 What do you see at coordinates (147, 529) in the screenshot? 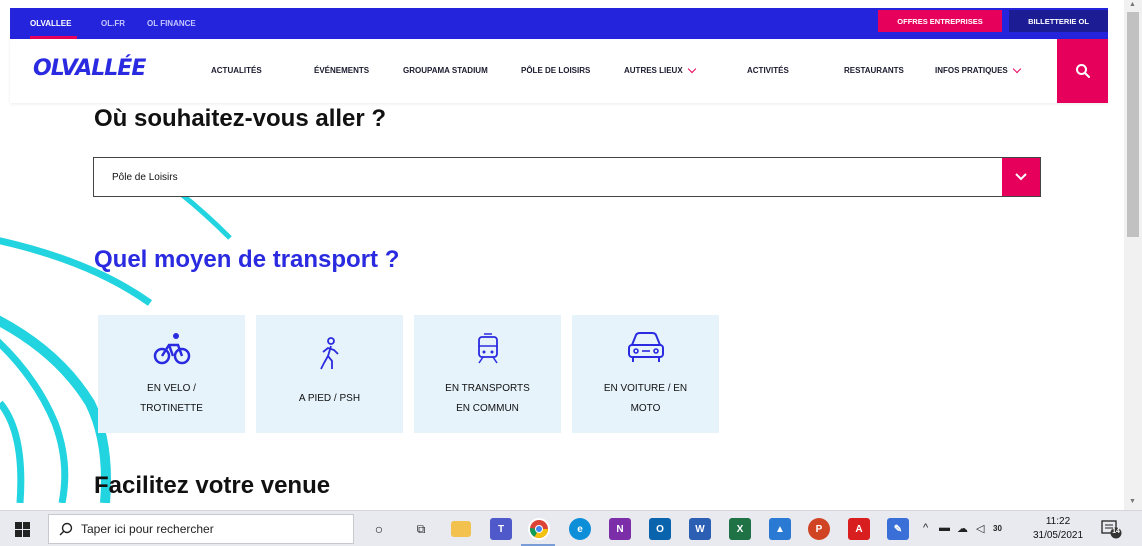
I see `taskbar-search-placeholder: Taper ici pour rechercher` at bounding box center [147, 529].